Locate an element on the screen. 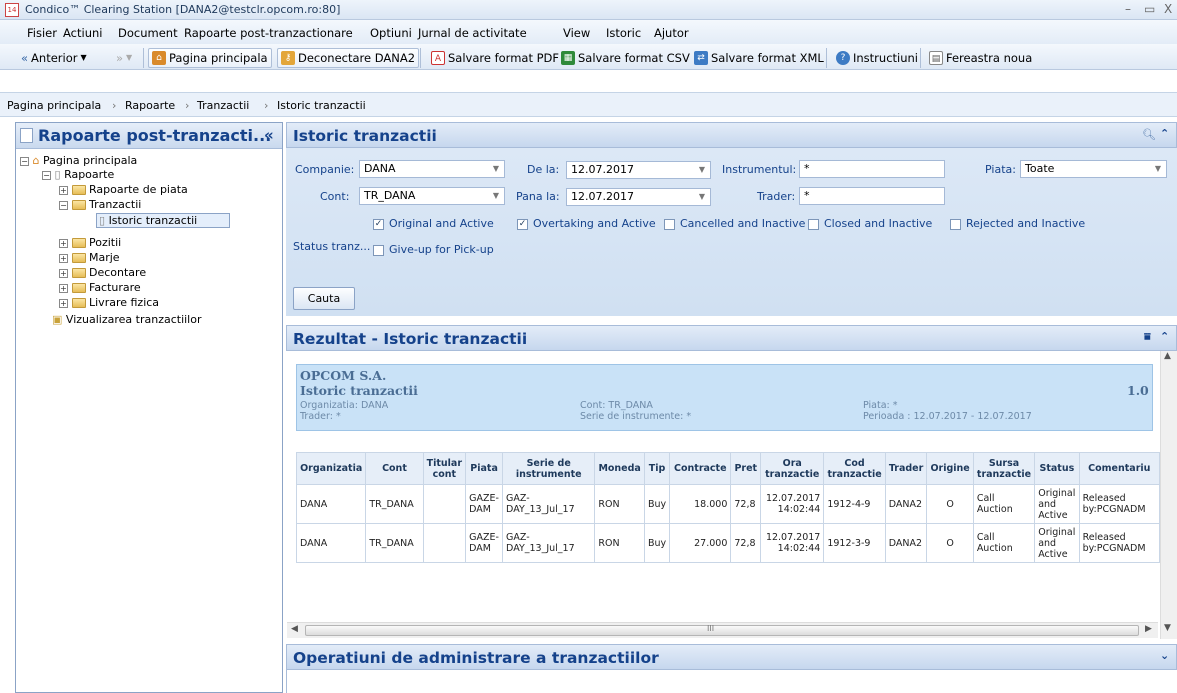  tree-item-home: − ⌂ Pagina principala is located at coordinates (78, 160).